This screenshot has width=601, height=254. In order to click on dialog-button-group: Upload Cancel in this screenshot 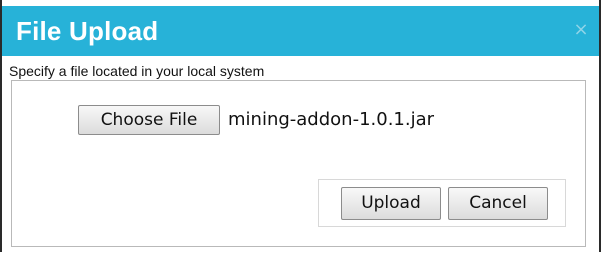, I will do `click(442, 203)`.